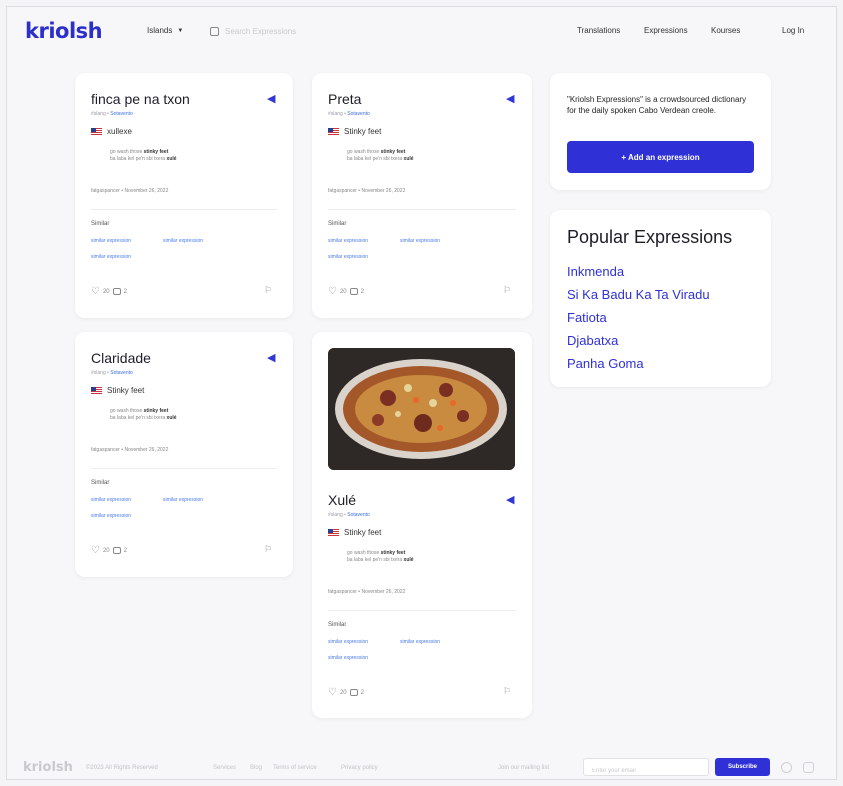  Describe the element at coordinates (725, 30) in the screenshot. I see `nav-kourses: Kourses` at that location.